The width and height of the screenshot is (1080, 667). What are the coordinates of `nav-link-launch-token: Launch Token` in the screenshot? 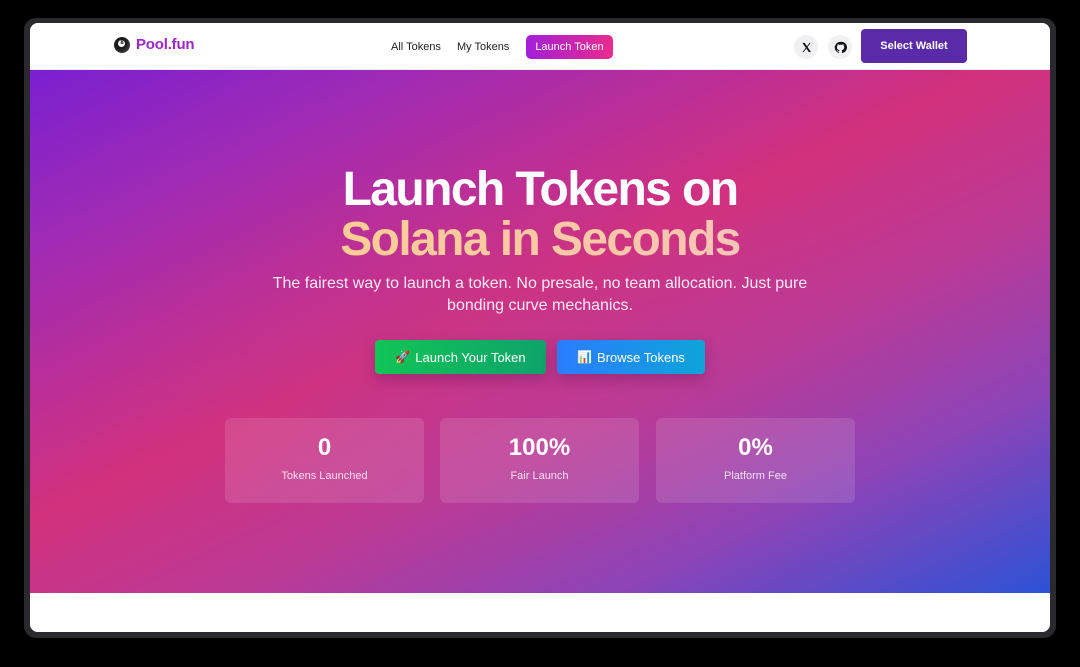 It's located at (569, 47).